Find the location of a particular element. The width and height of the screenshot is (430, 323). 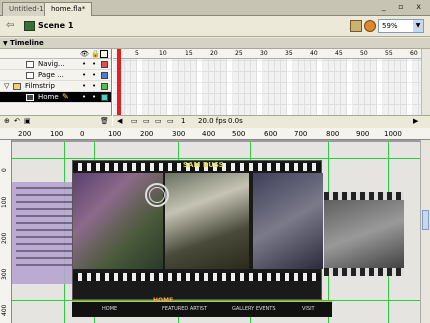

nav-featured-artist: FEATURED ARTIST is located at coordinates (184, 309).